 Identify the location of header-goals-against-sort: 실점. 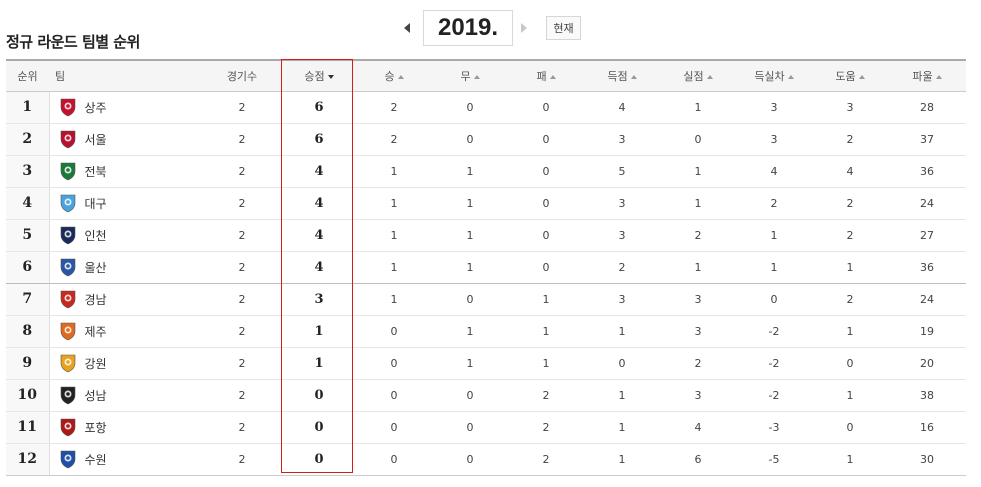
(698, 75).